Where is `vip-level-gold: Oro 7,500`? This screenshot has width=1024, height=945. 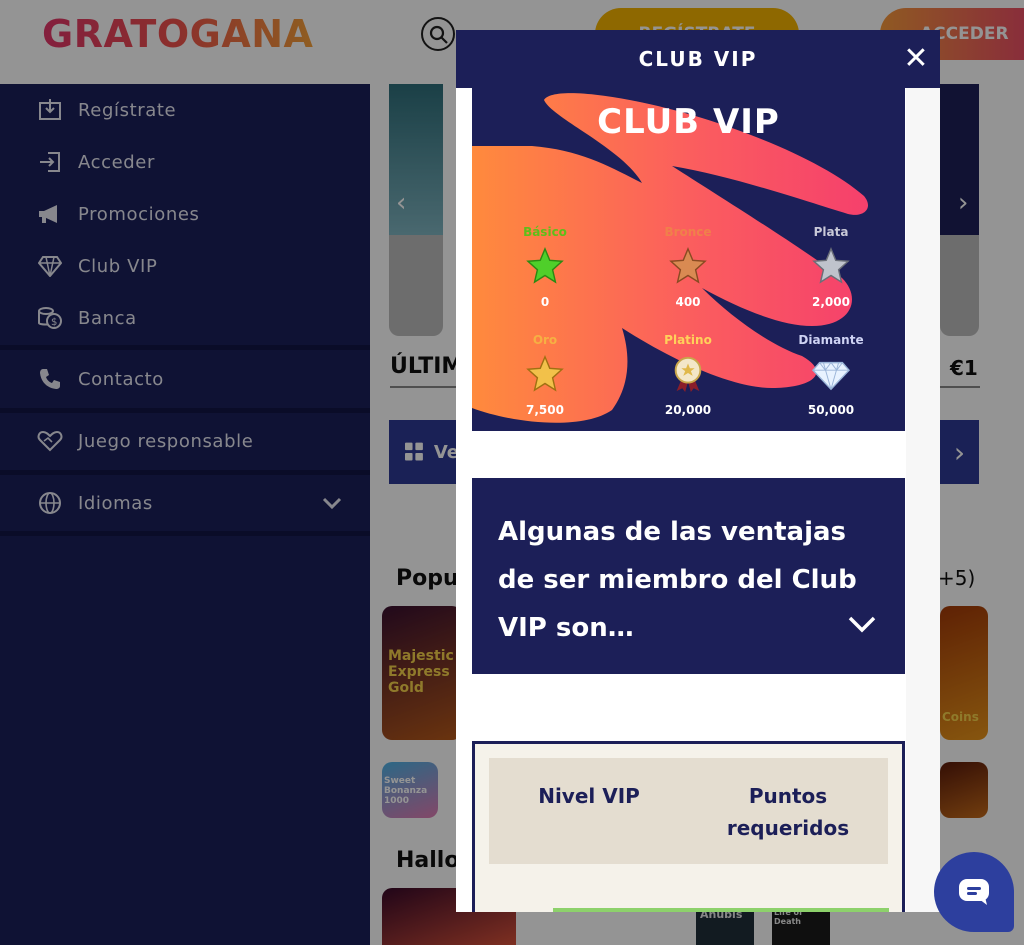
vip-level-gold: Oro 7,500 is located at coordinates (545, 375).